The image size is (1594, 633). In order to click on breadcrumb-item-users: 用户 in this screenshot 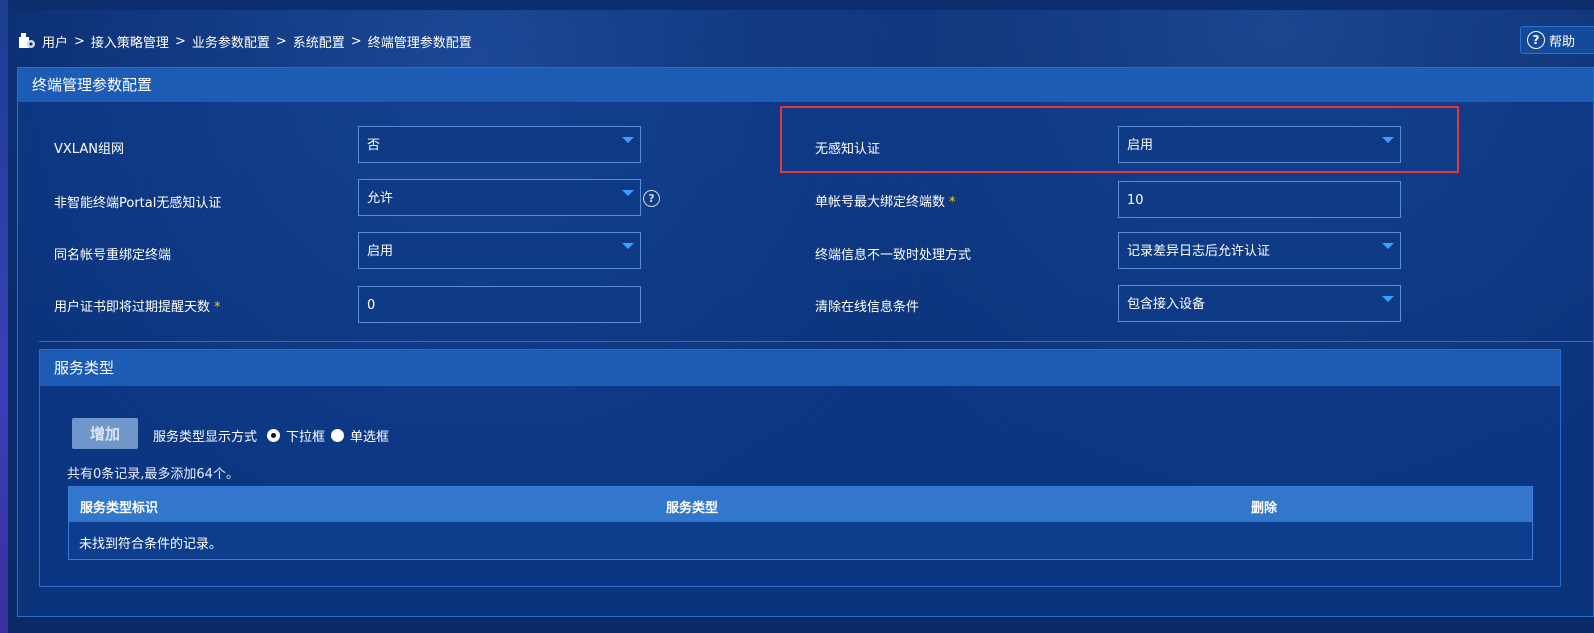, I will do `click(55, 41)`.